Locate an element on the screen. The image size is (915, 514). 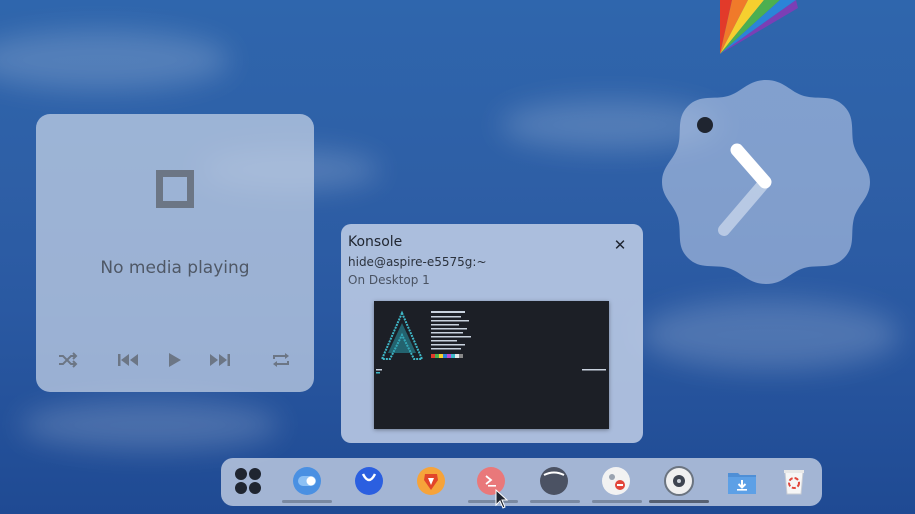
analog-clock-widget is located at coordinates (766, 182).